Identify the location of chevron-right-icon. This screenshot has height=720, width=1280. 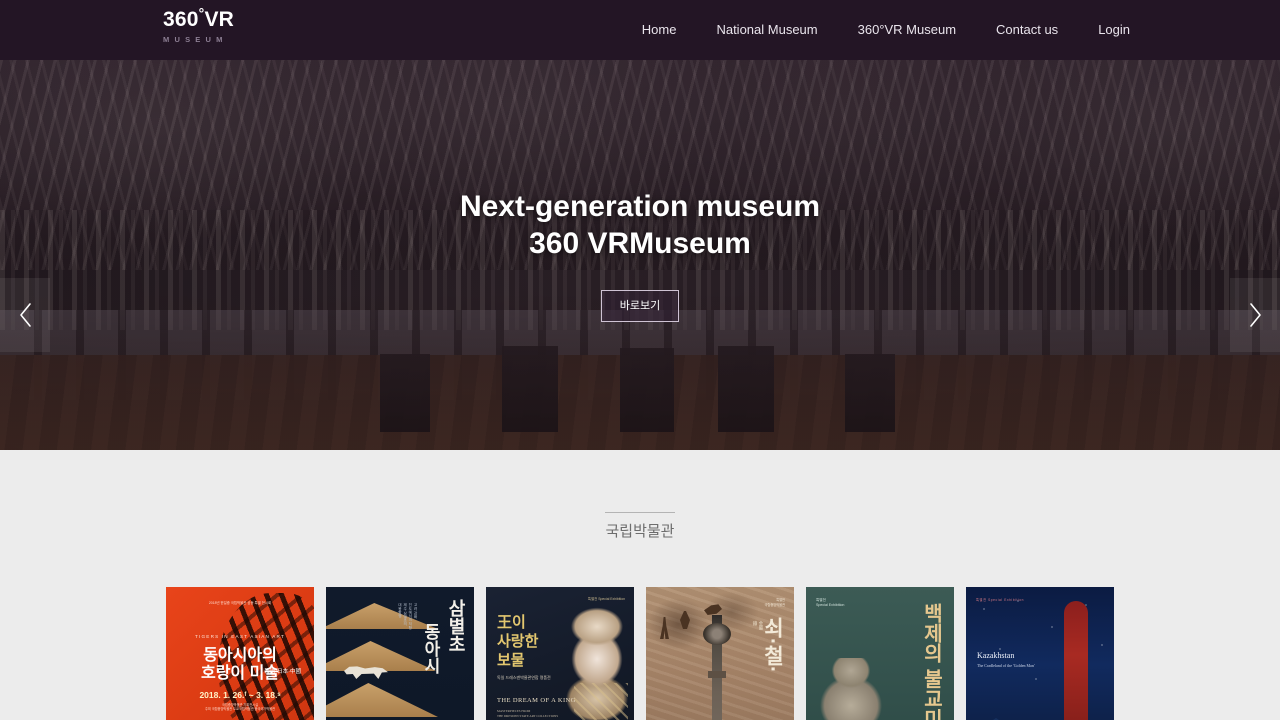
(1255, 315).